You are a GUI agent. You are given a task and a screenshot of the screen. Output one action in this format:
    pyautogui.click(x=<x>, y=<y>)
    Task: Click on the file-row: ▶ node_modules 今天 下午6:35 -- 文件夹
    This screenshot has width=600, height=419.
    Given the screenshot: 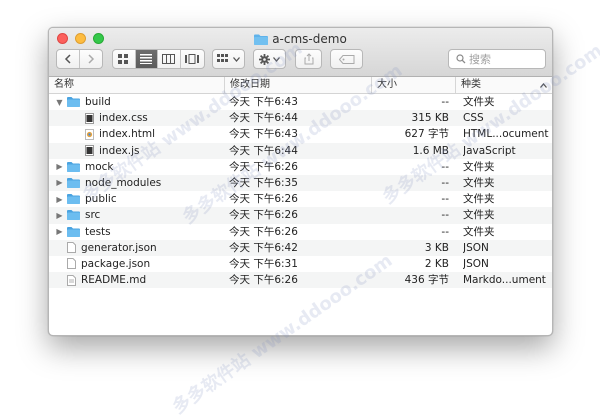 What is the action you would take?
    pyautogui.click(x=300, y=183)
    